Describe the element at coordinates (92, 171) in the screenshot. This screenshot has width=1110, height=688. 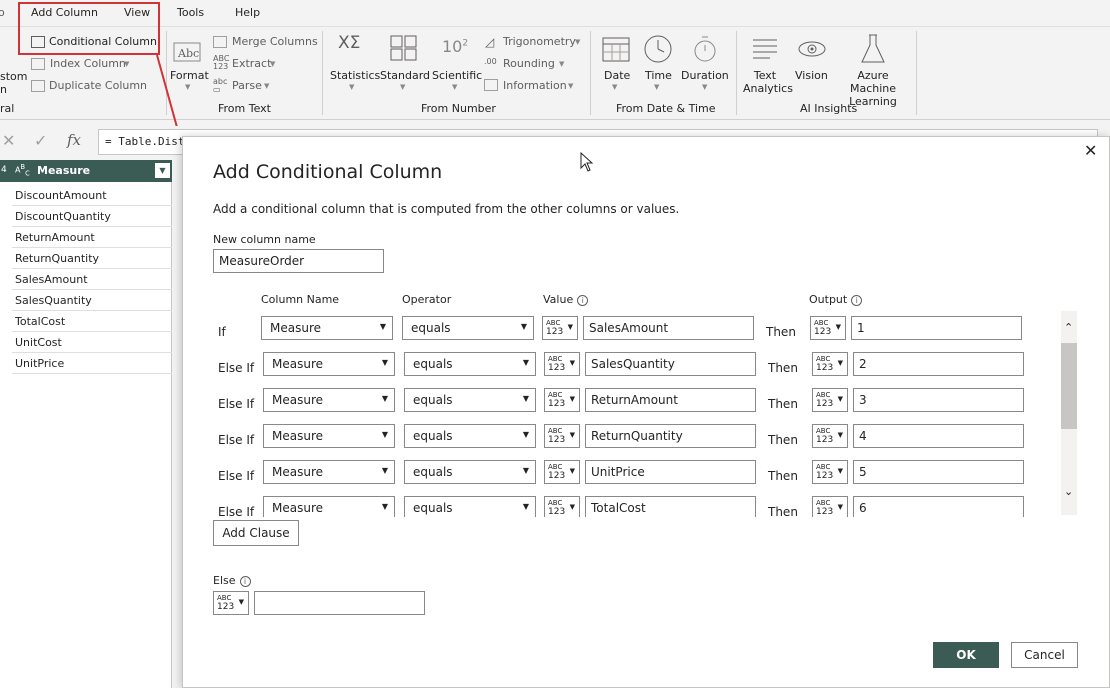
I see `column-header-measure: ABC Measure ▼` at that location.